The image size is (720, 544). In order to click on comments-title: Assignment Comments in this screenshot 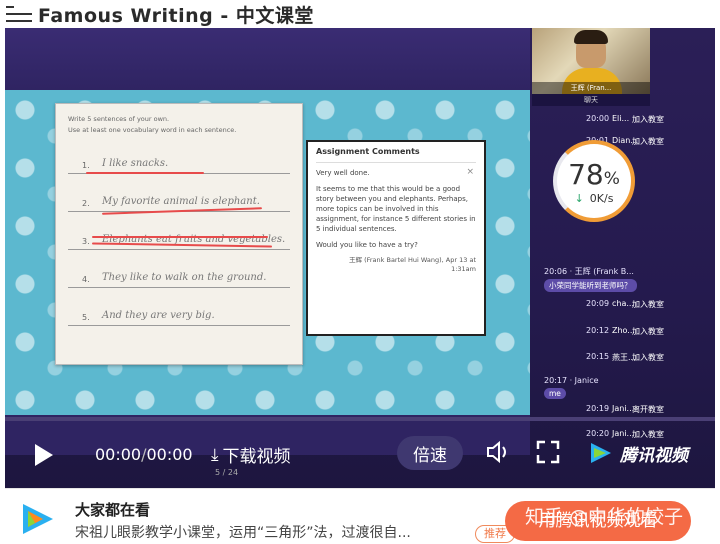, I will do `click(368, 151)`.